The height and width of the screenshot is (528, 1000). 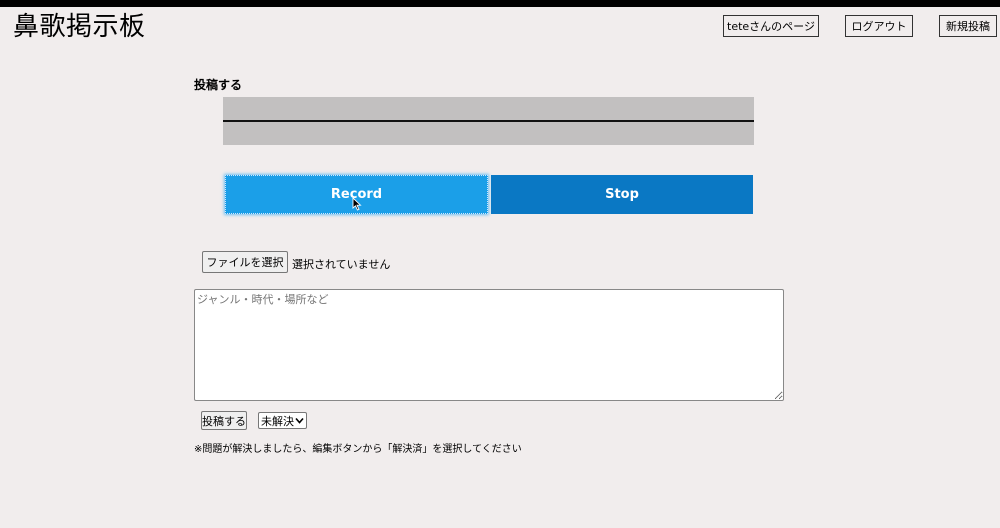 I want to click on post-section-heading: 投稿する, so click(x=218, y=85).